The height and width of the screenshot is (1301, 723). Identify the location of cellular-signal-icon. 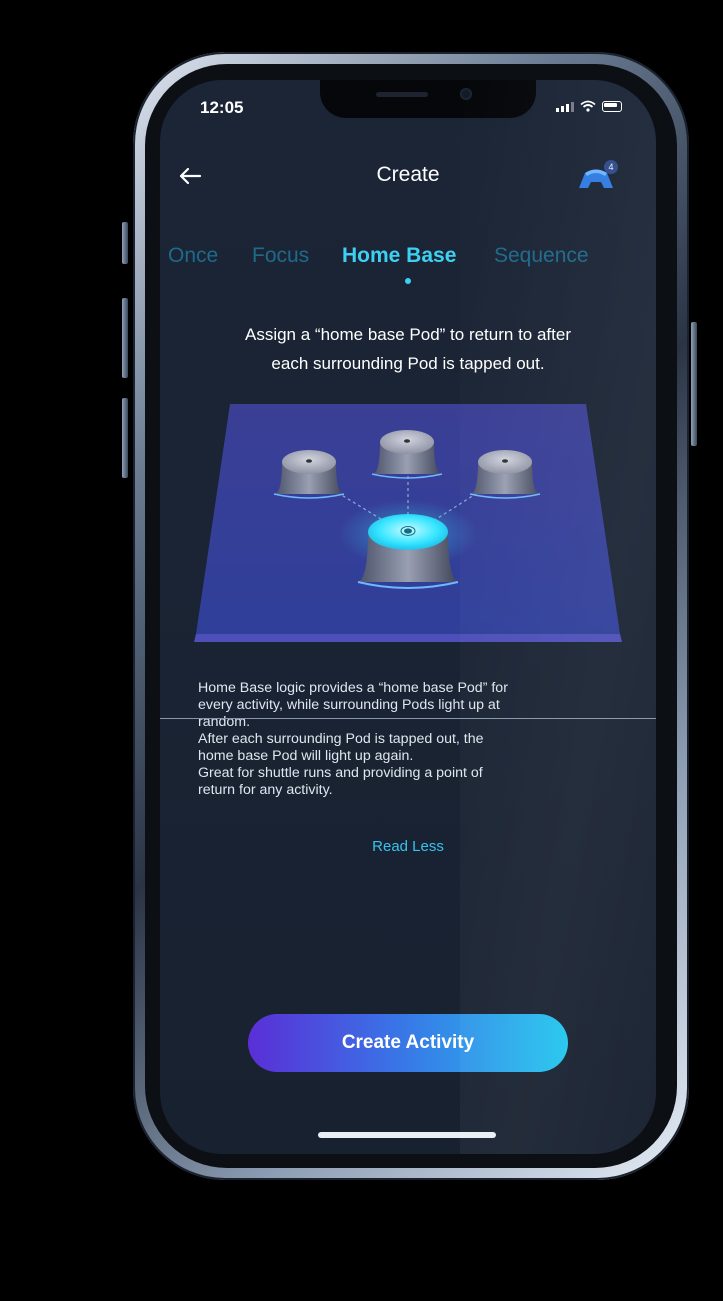
(565, 107).